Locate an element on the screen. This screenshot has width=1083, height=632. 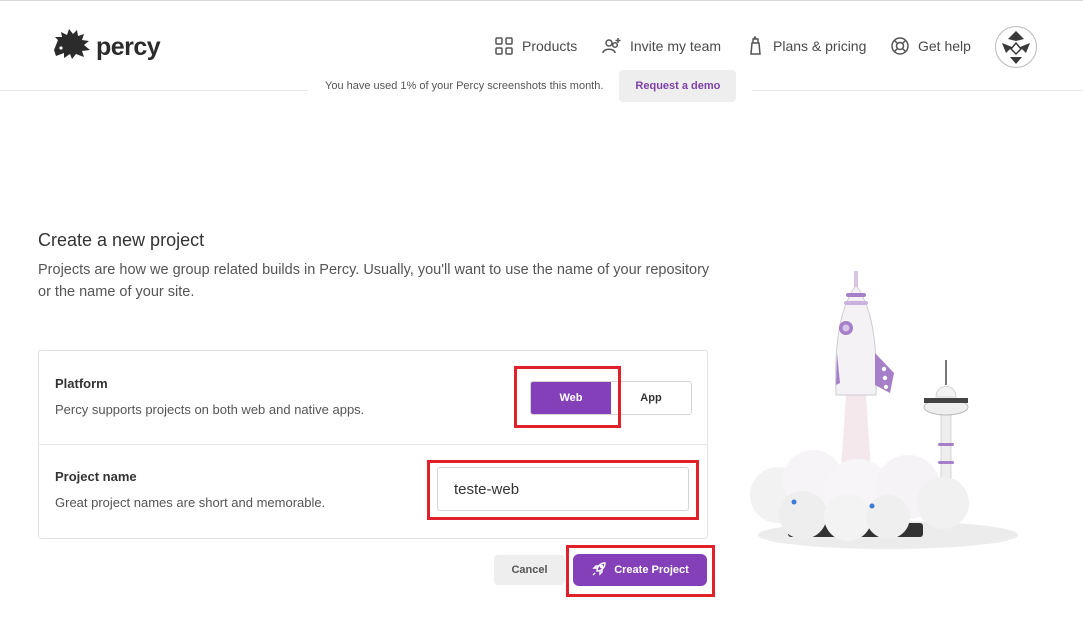
create-project-button: Create Project is located at coordinates (640, 570).